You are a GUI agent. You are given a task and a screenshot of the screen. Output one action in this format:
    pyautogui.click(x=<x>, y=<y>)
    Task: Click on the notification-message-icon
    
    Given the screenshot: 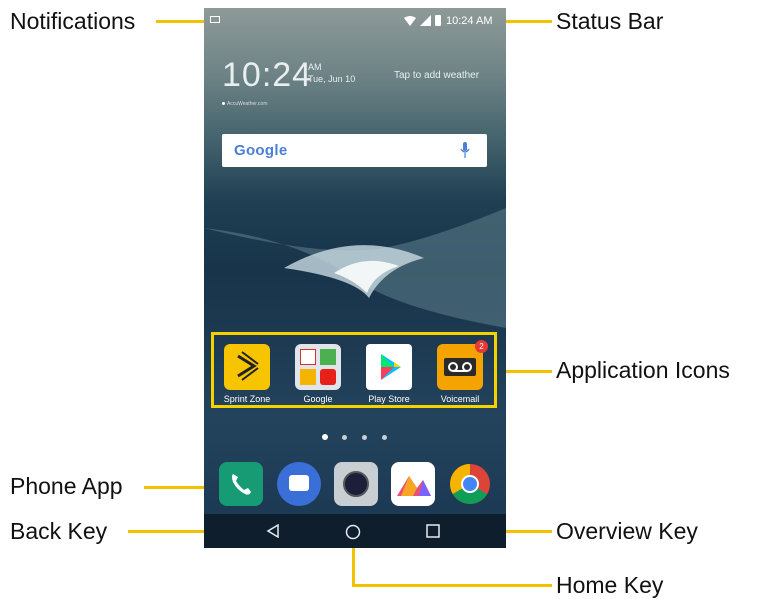 What is the action you would take?
    pyautogui.click(x=215, y=19)
    